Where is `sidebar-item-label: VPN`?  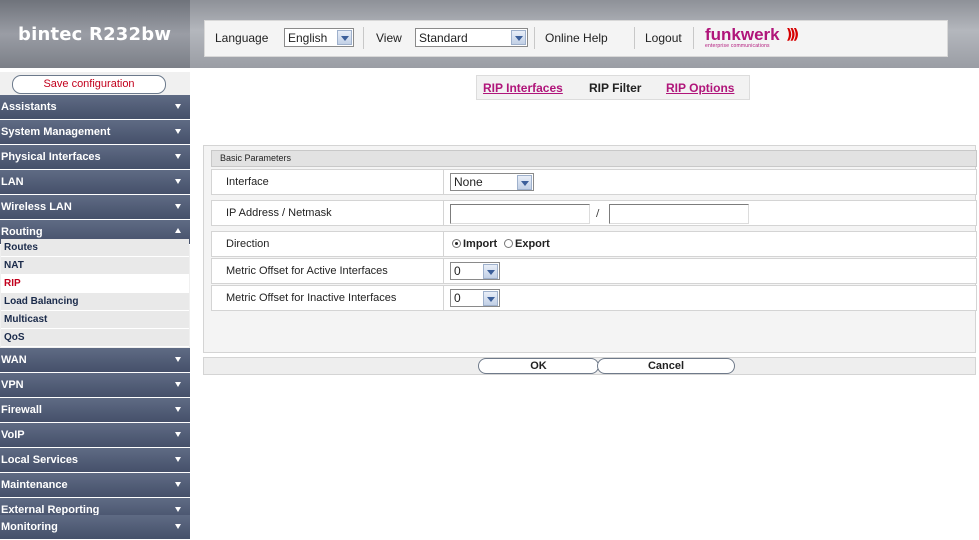
sidebar-item-label: VPN is located at coordinates (12, 385).